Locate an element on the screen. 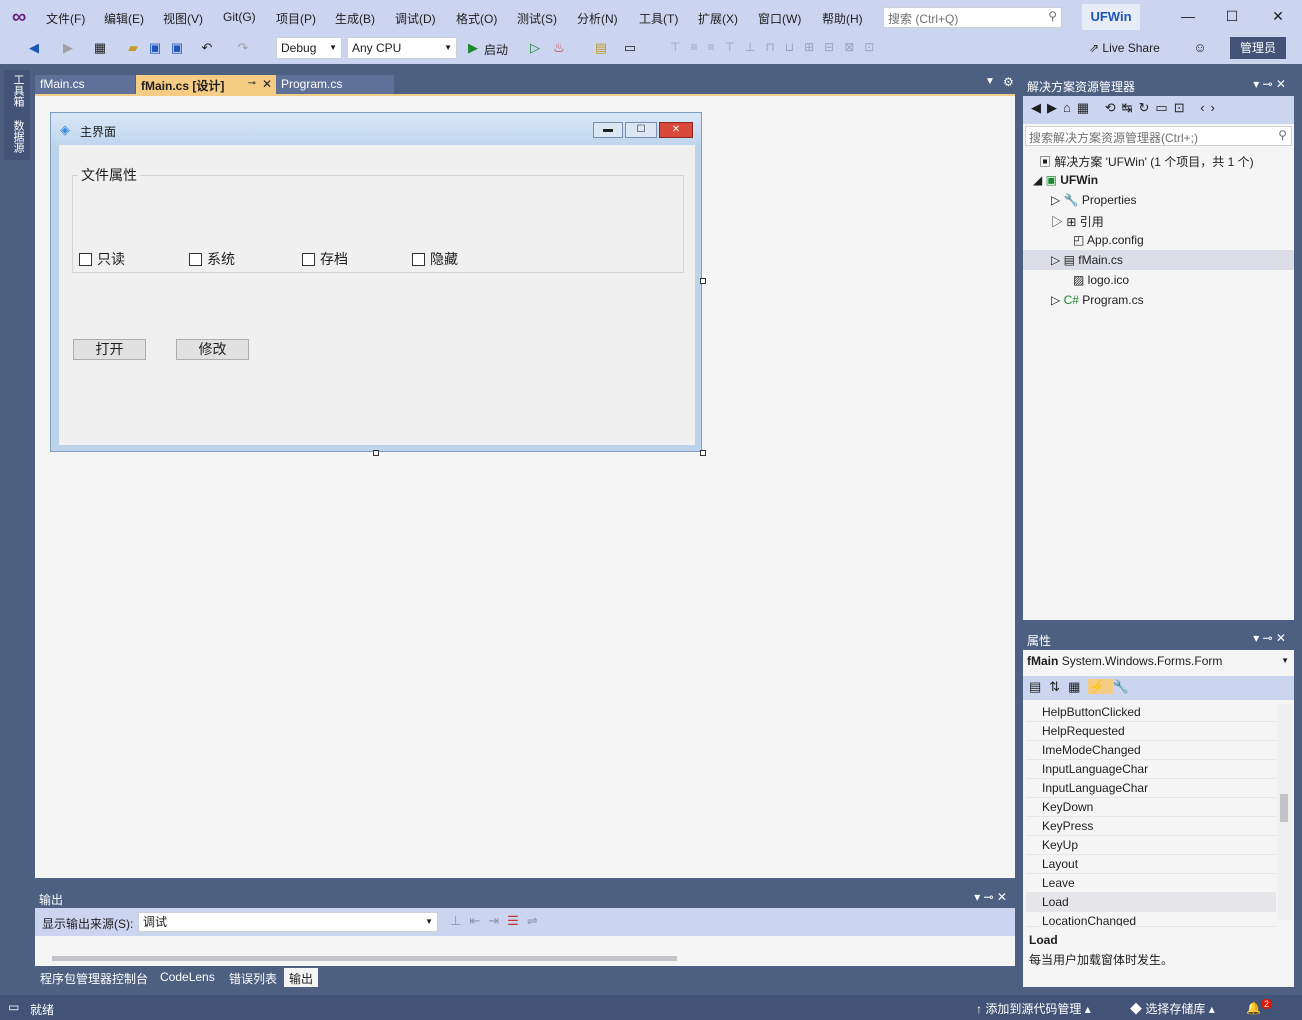  close-icon: ✕ is located at coordinates (267, 84).